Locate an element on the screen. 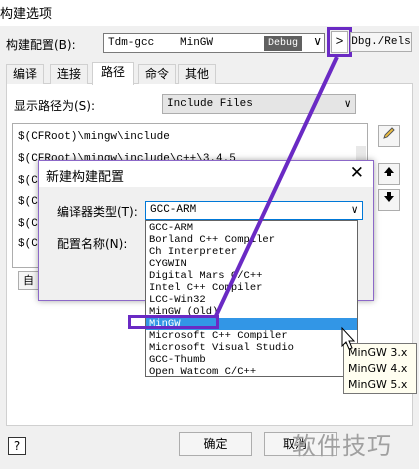 The image size is (419, 469). arrow-up-icon is located at coordinates (389, 171).